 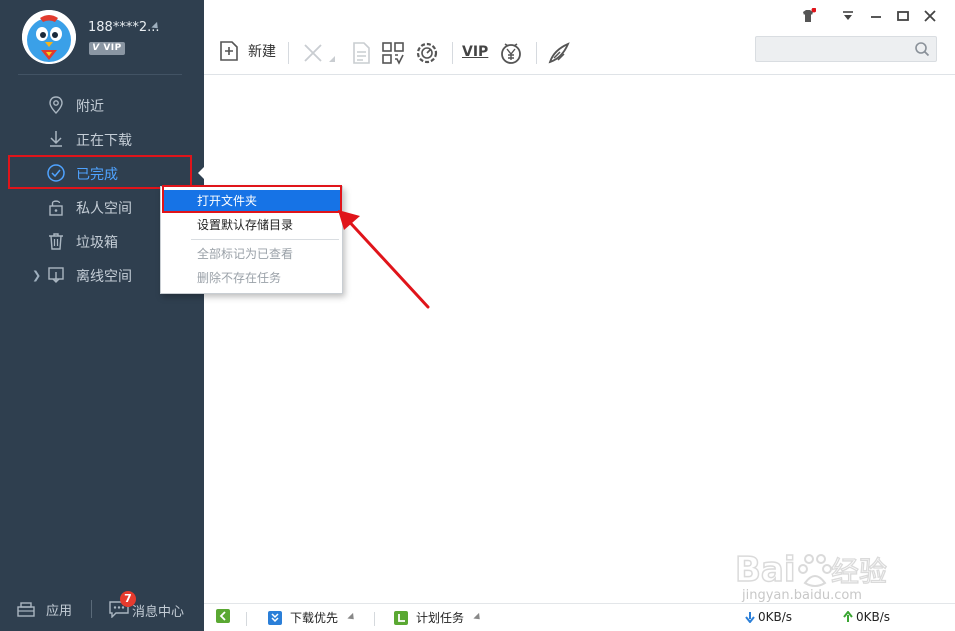 What do you see at coordinates (930, 16) in the screenshot?
I see `close-icon` at bounding box center [930, 16].